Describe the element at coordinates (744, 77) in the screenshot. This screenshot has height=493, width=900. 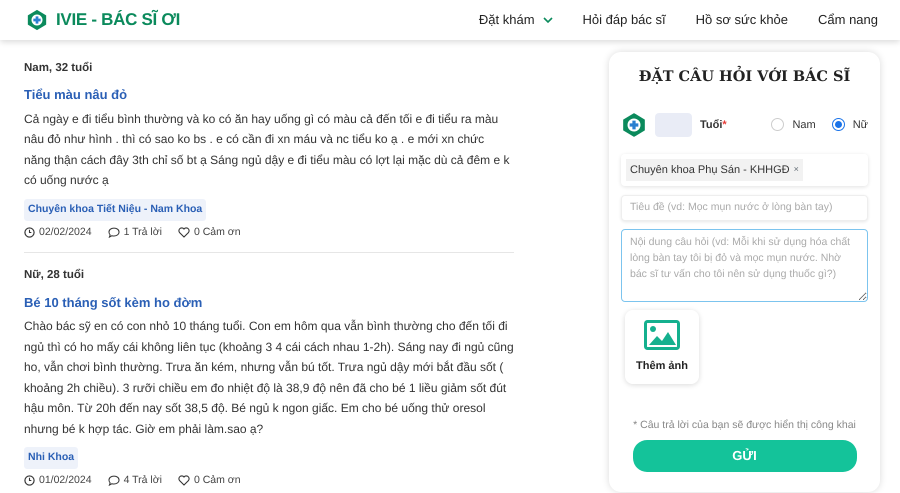
I see `panel-title: ĐẶT CÂU HỎI VỚI BÁC SĨ` at that location.